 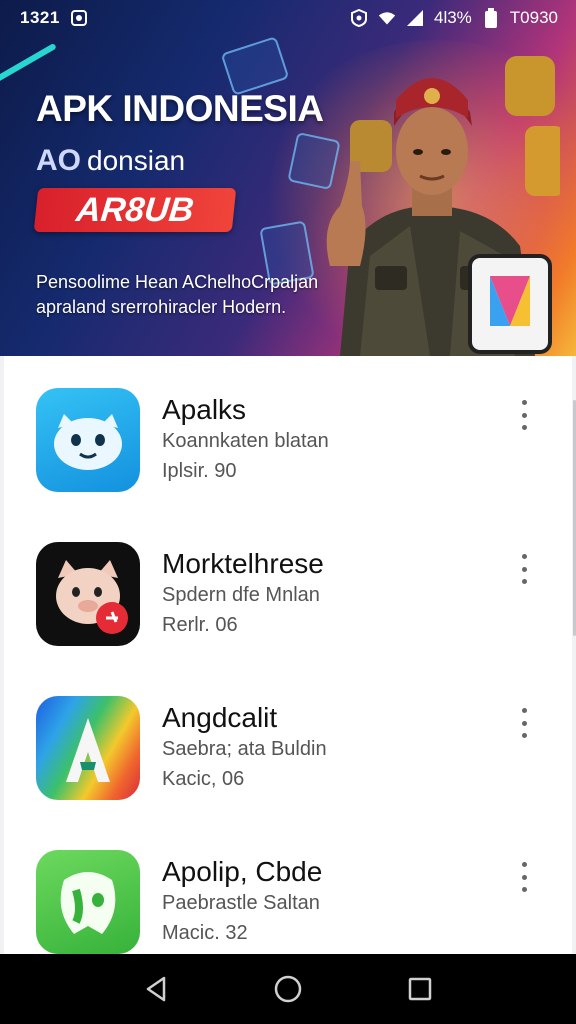 I want to click on app-name: Apolip, Cbde, so click(x=242, y=871).